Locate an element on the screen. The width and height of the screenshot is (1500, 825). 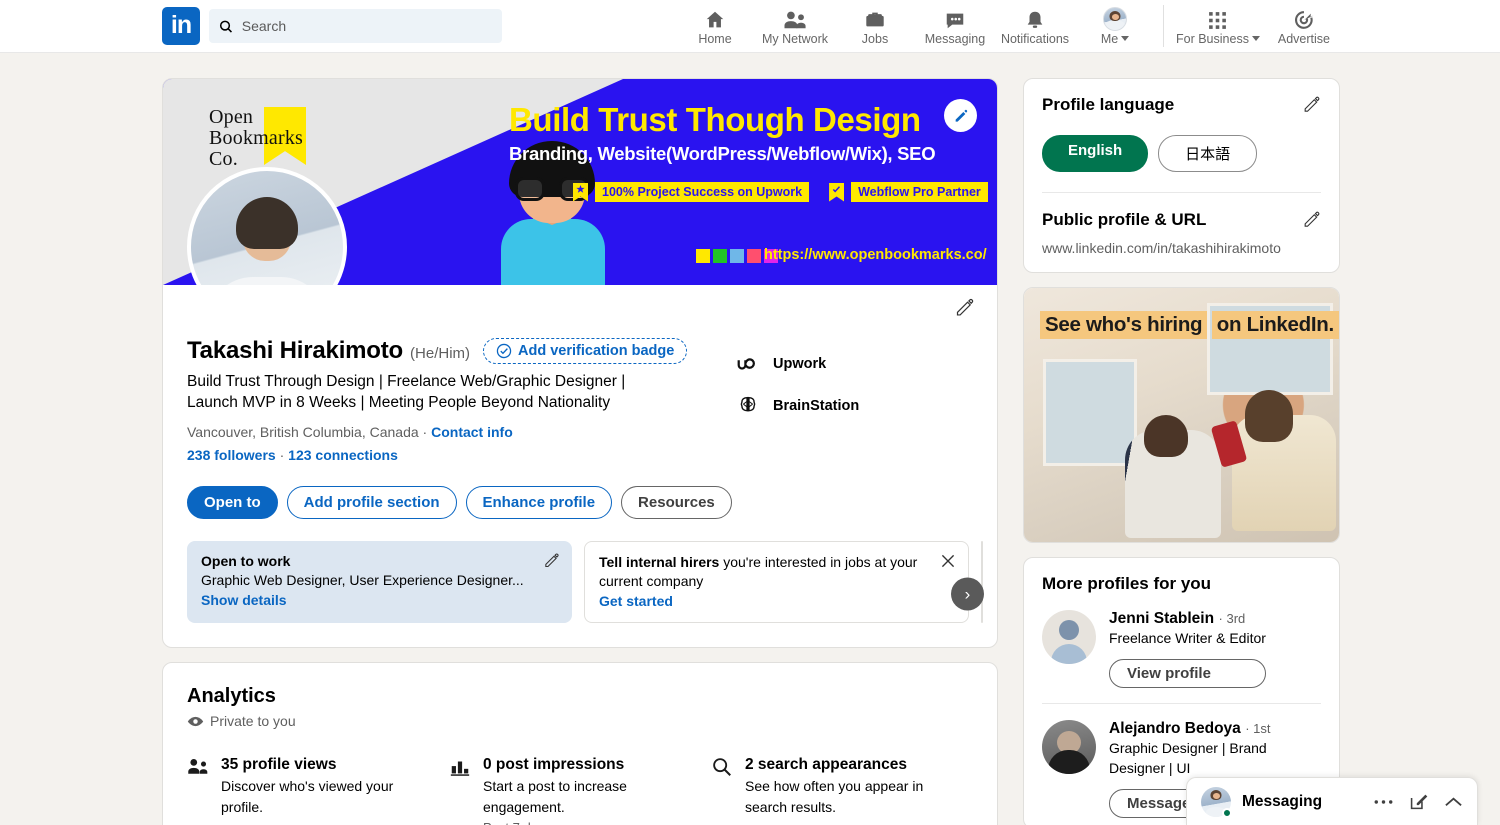
nav-item-home: Home is located at coordinates (715, 26).